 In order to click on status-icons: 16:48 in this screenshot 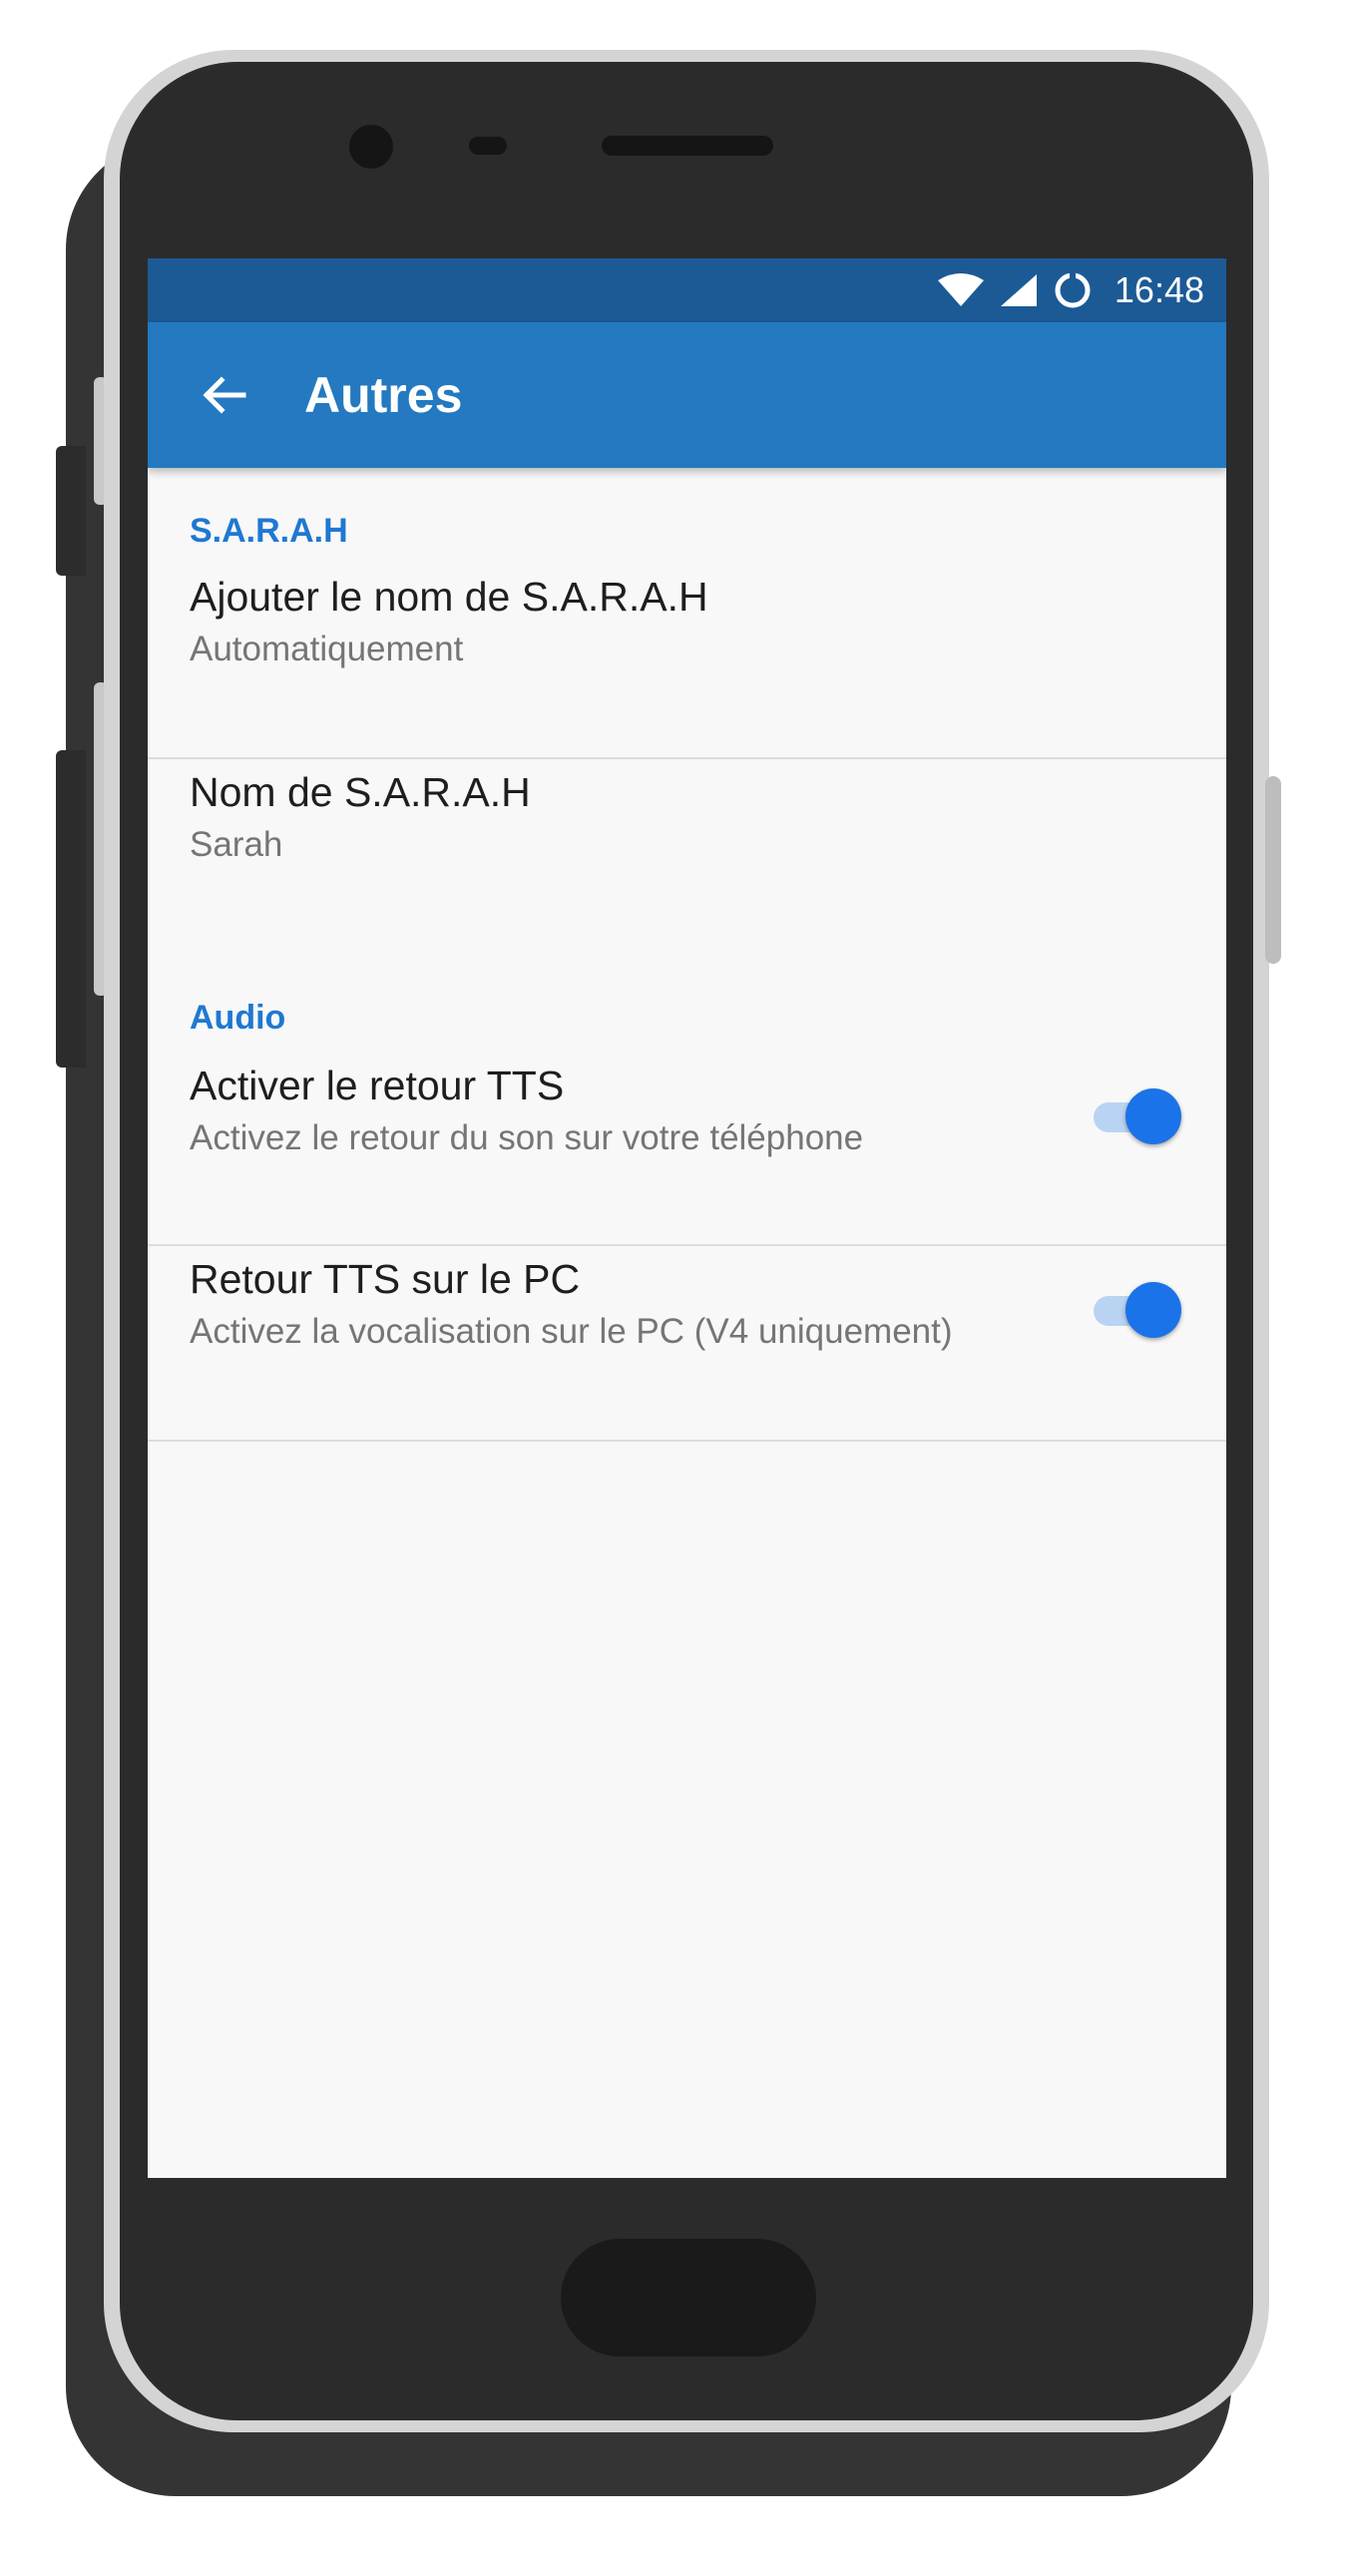, I will do `click(1070, 290)`.